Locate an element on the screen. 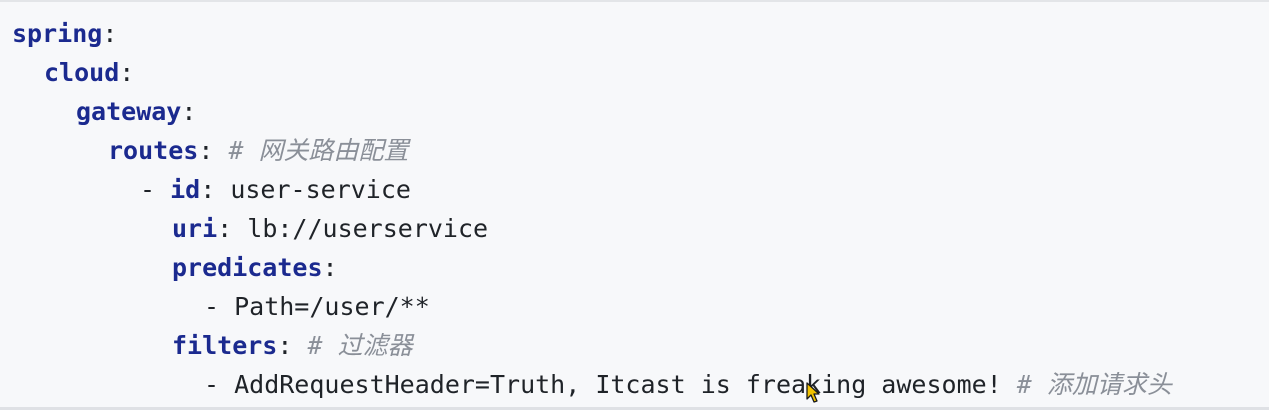 Image resolution: width=1269 pixels, height=410 pixels. code-line: spring: is located at coordinates (592, 33).